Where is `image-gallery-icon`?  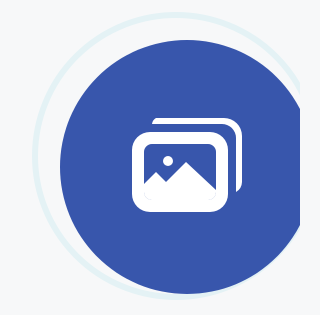 image-gallery-icon is located at coordinates (187, 164).